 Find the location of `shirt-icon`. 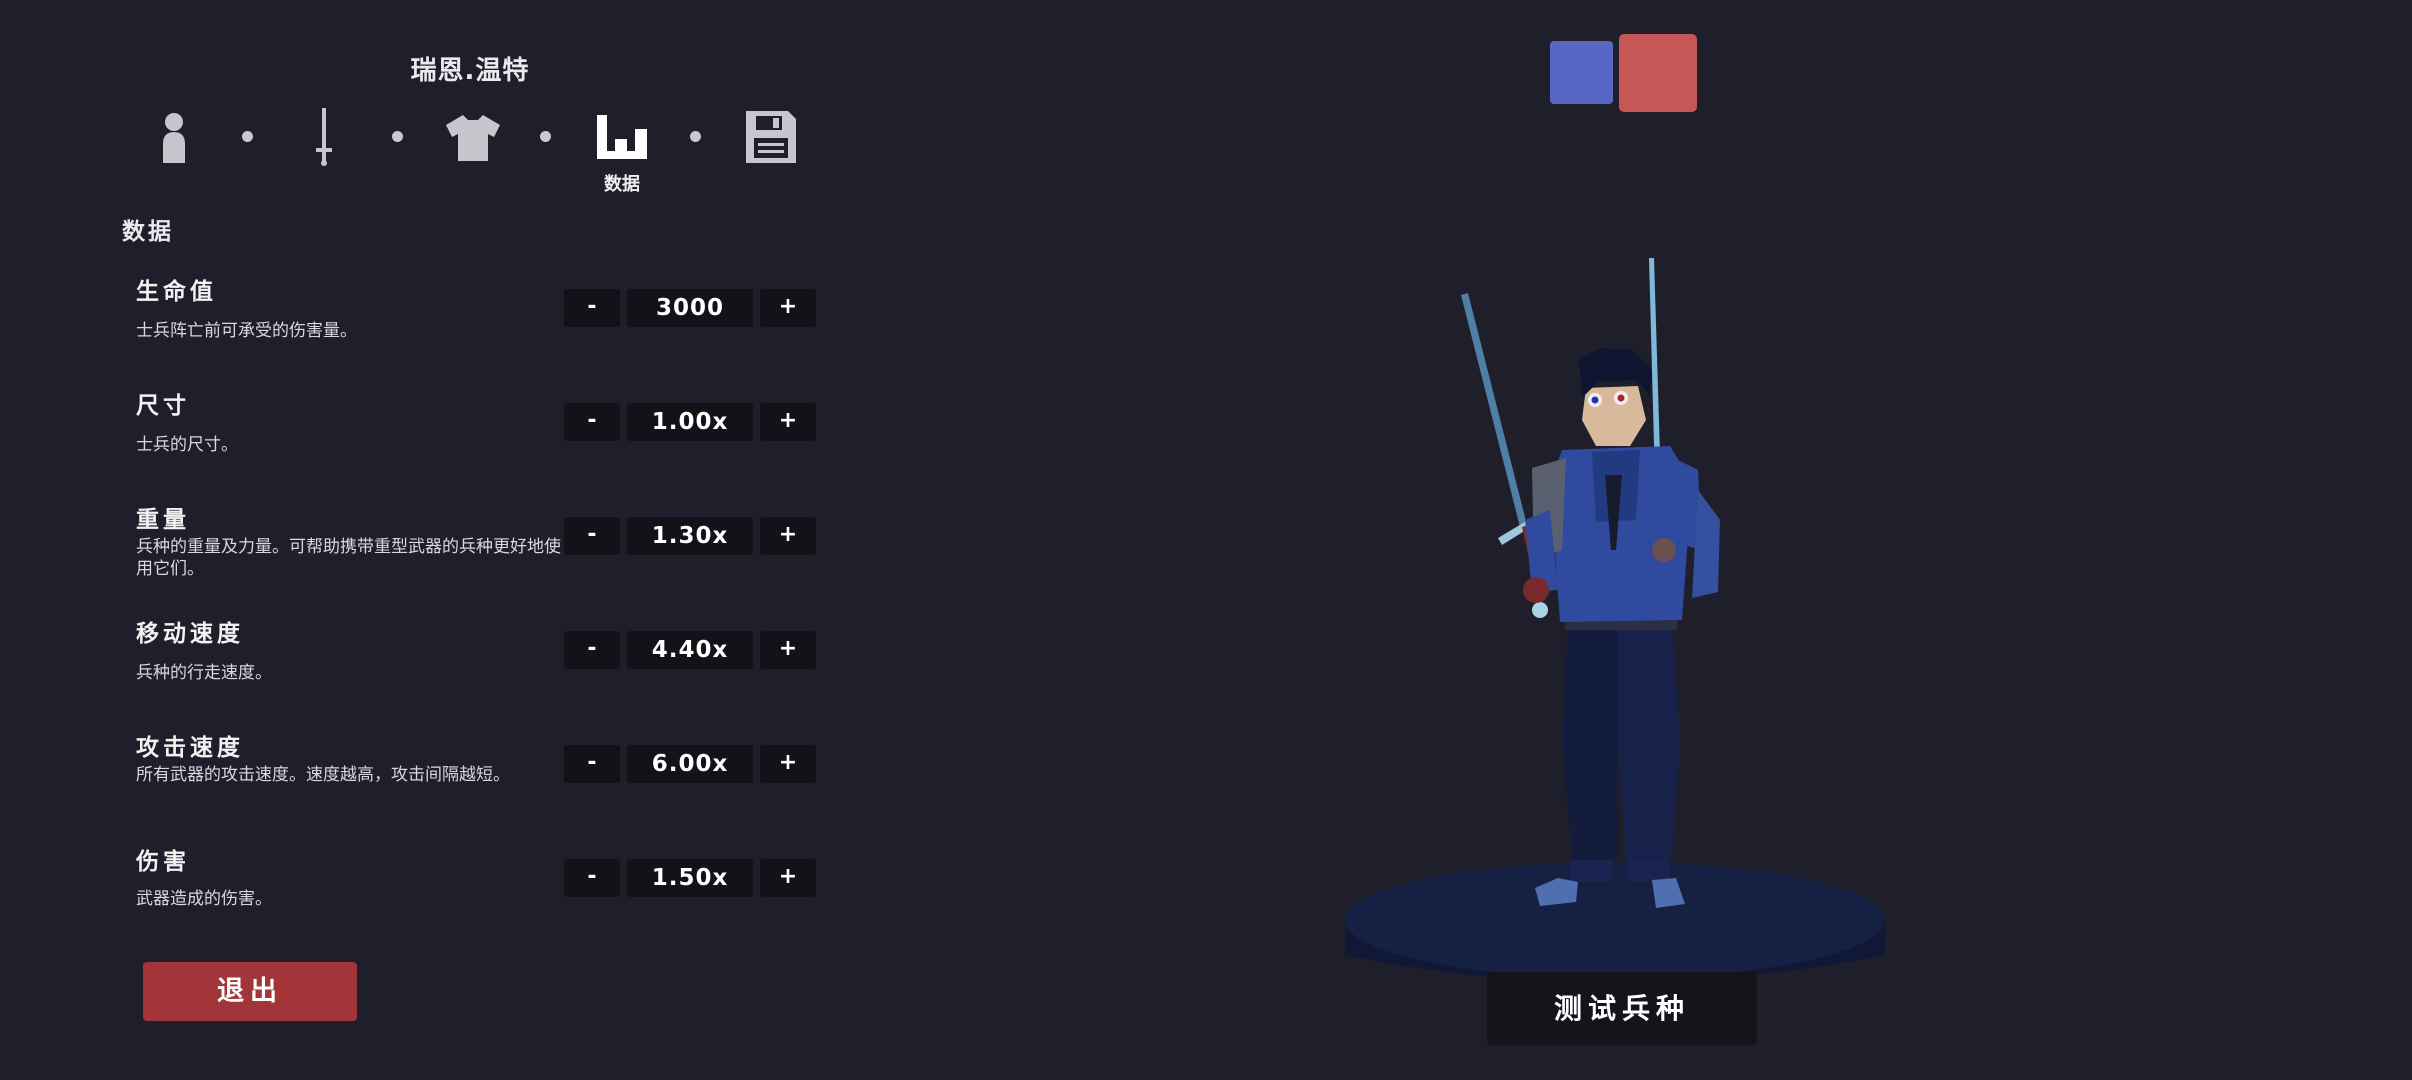

shirt-icon is located at coordinates (473, 138).